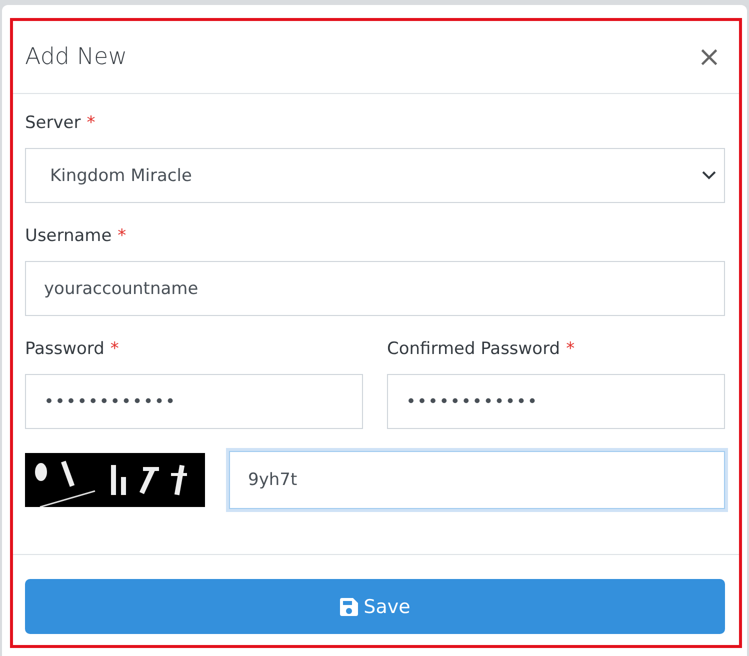 This screenshot has width=749, height=656. Describe the element at coordinates (477, 480) in the screenshot. I see `captcha-field: 9yh7t` at that location.